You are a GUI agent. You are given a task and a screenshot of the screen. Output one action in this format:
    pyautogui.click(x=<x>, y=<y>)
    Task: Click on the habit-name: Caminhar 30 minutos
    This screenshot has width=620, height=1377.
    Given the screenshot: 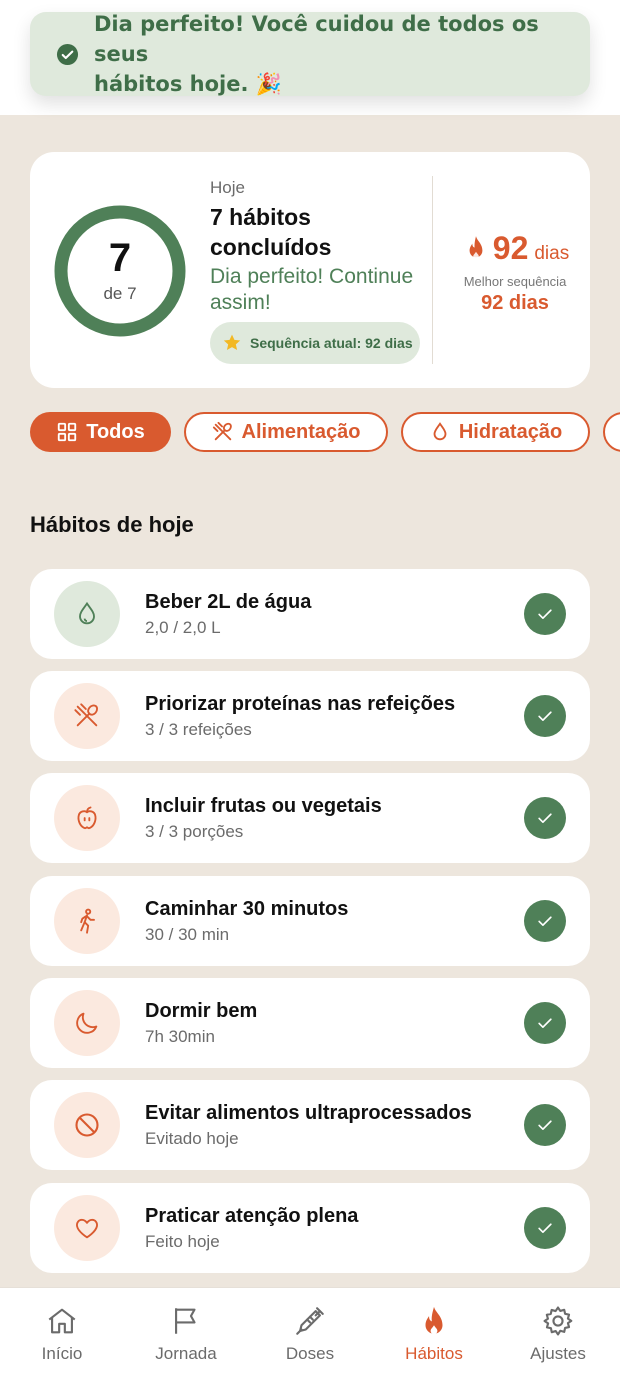 What is the action you would take?
    pyautogui.click(x=247, y=909)
    